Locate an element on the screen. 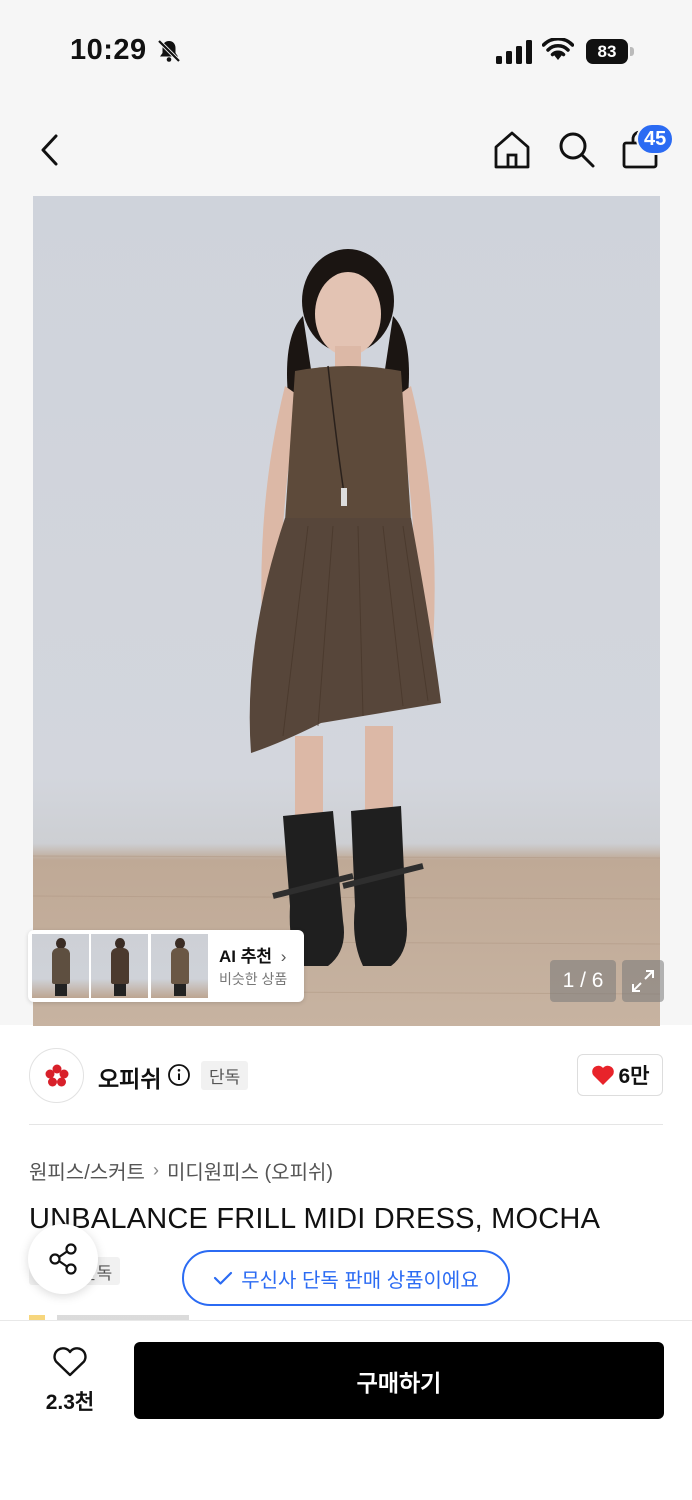 The image size is (692, 1500). flower-logo-icon is located at coordinates (56, 1075).